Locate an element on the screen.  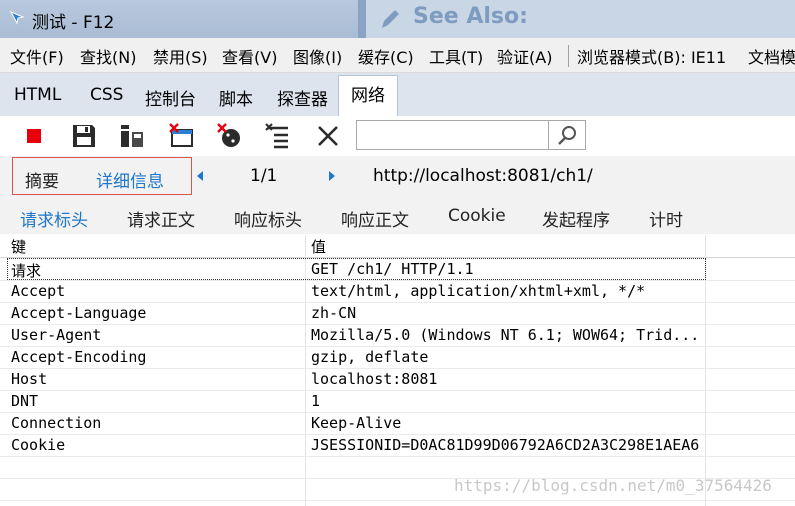
menu-validate: 验证(A) is located at coordinates (524, 56).